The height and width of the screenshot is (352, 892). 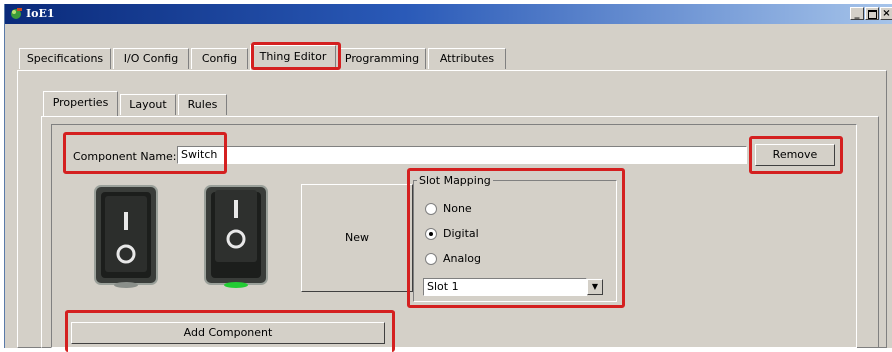 I want to click on maximize-icon, so click(x=872, y=14).